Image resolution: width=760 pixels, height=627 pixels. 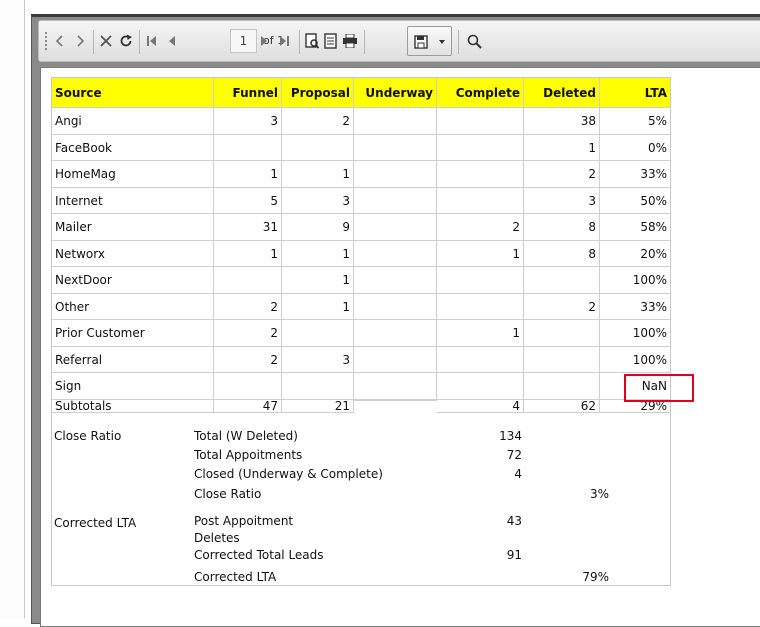 What do you see at coordinates (248, 93) in the screenshot?
I see `column-header-funnel: Funnel` at bounding box center [248, 93].